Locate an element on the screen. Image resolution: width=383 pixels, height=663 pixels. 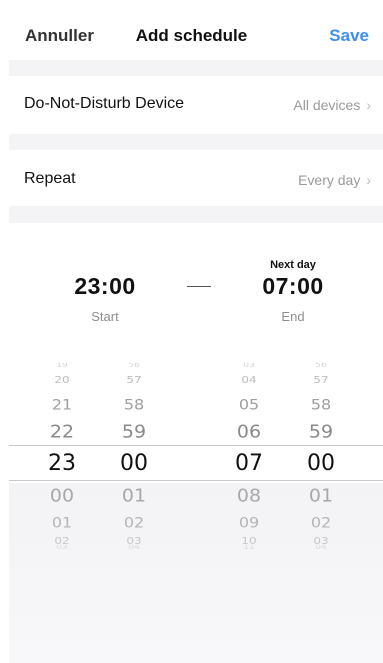
picker-value: 19 is located at coordinates (62, 365).